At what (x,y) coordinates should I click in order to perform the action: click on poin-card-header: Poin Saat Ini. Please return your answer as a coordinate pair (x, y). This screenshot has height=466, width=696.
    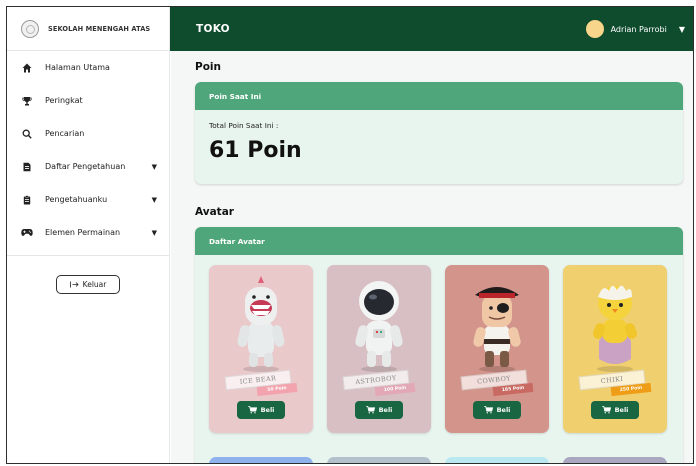
    Looking at the image, I should click on (439, 96).